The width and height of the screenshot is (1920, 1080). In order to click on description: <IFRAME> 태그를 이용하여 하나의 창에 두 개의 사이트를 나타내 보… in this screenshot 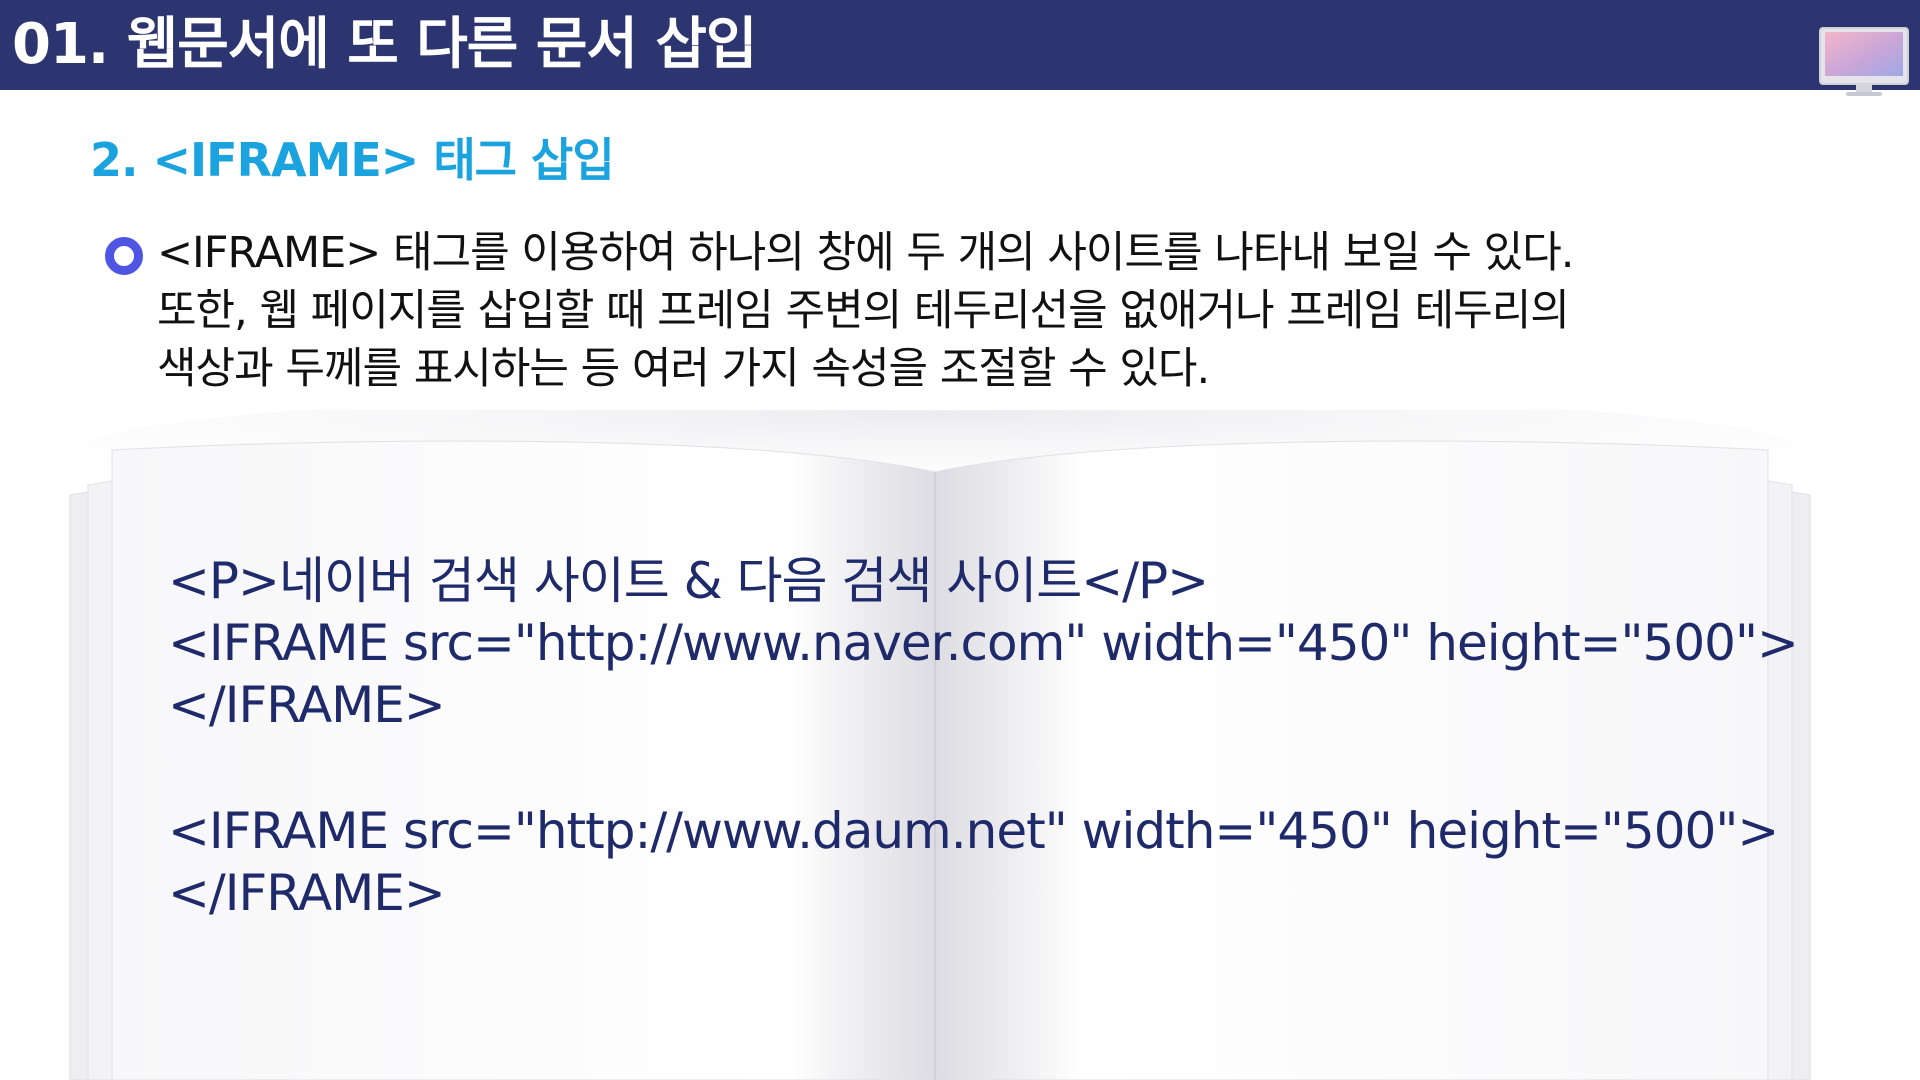, I will do `click(1027, 311)`.